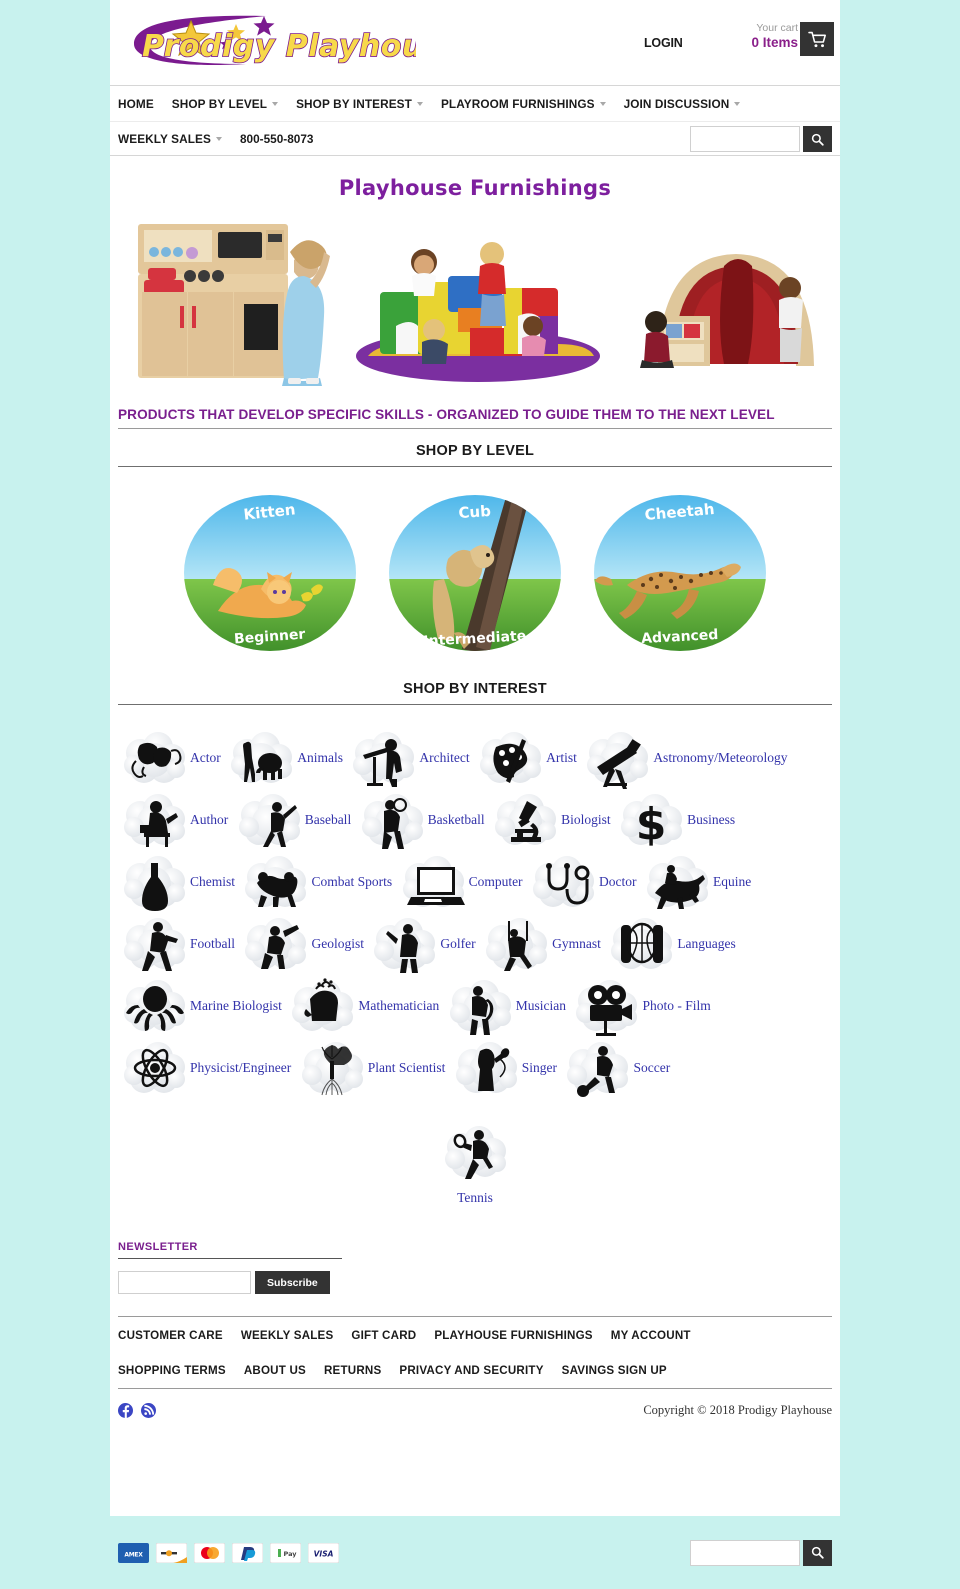 The width and height of the screenshot is (960, 1589). What do you see at coordinates (745, 139) in the screenshot?
I see `search-input` at bounding box center [745, 139].